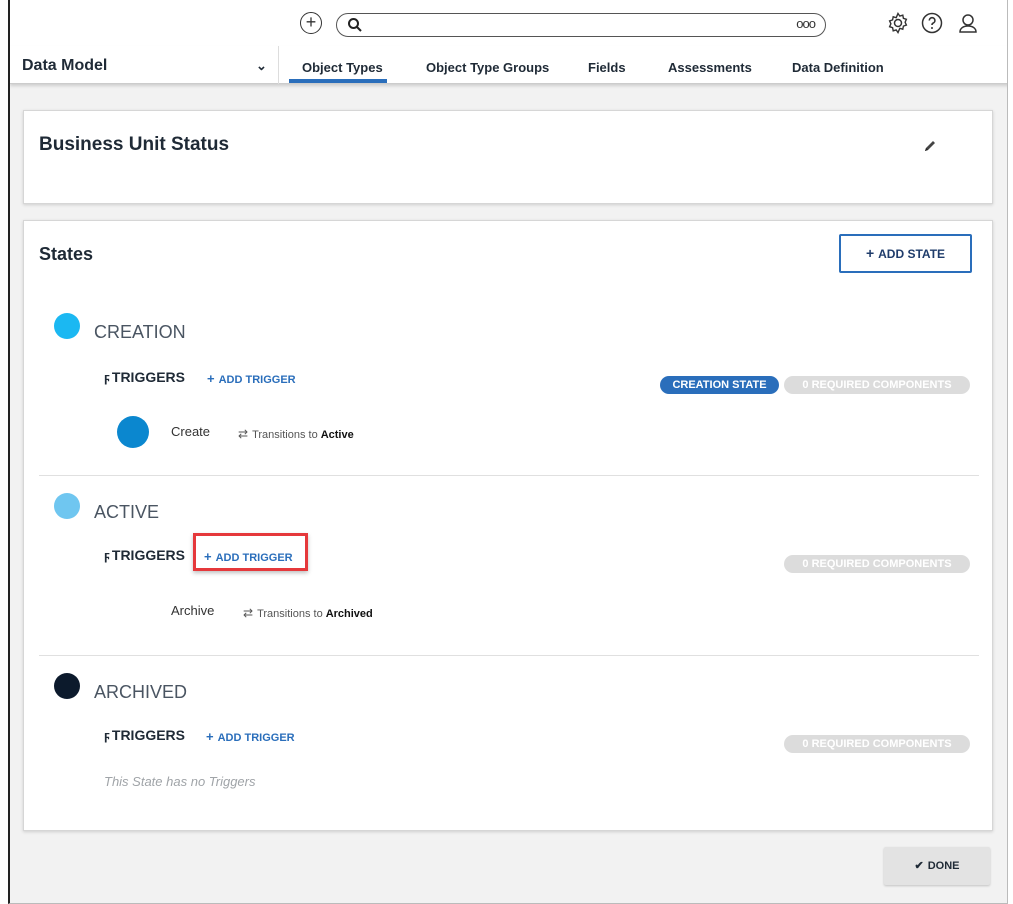 The height and width of the screenshot is (904, 1013). I want to click on top-bar: + ooo, so click(508, 23).